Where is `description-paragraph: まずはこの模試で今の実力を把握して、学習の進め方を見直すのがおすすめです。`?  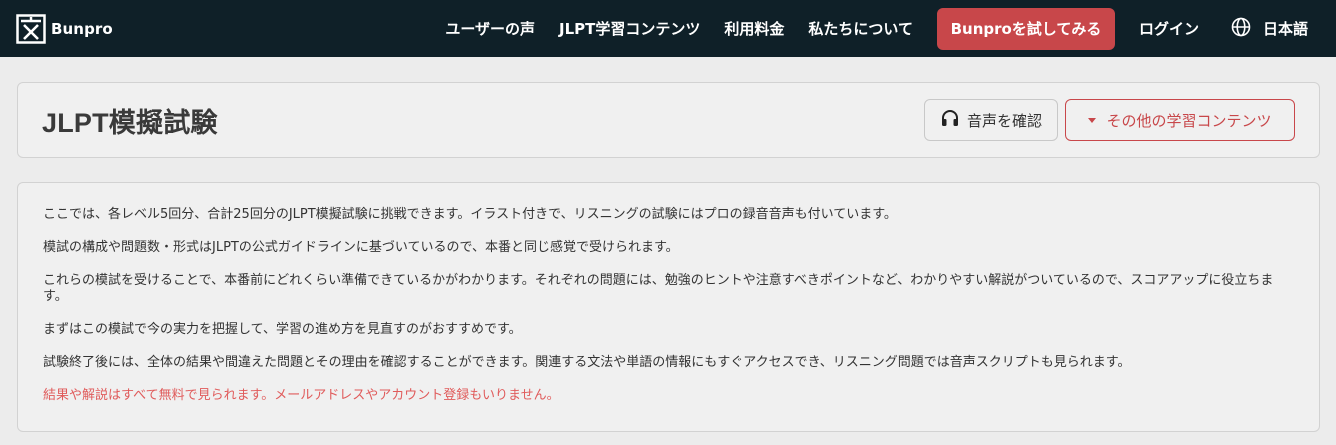 description-paragraph: まずはこの模試で今の実力を把握して、学習の進め方を見直すのがおすすめです。 is located at coordinates (282, 329).